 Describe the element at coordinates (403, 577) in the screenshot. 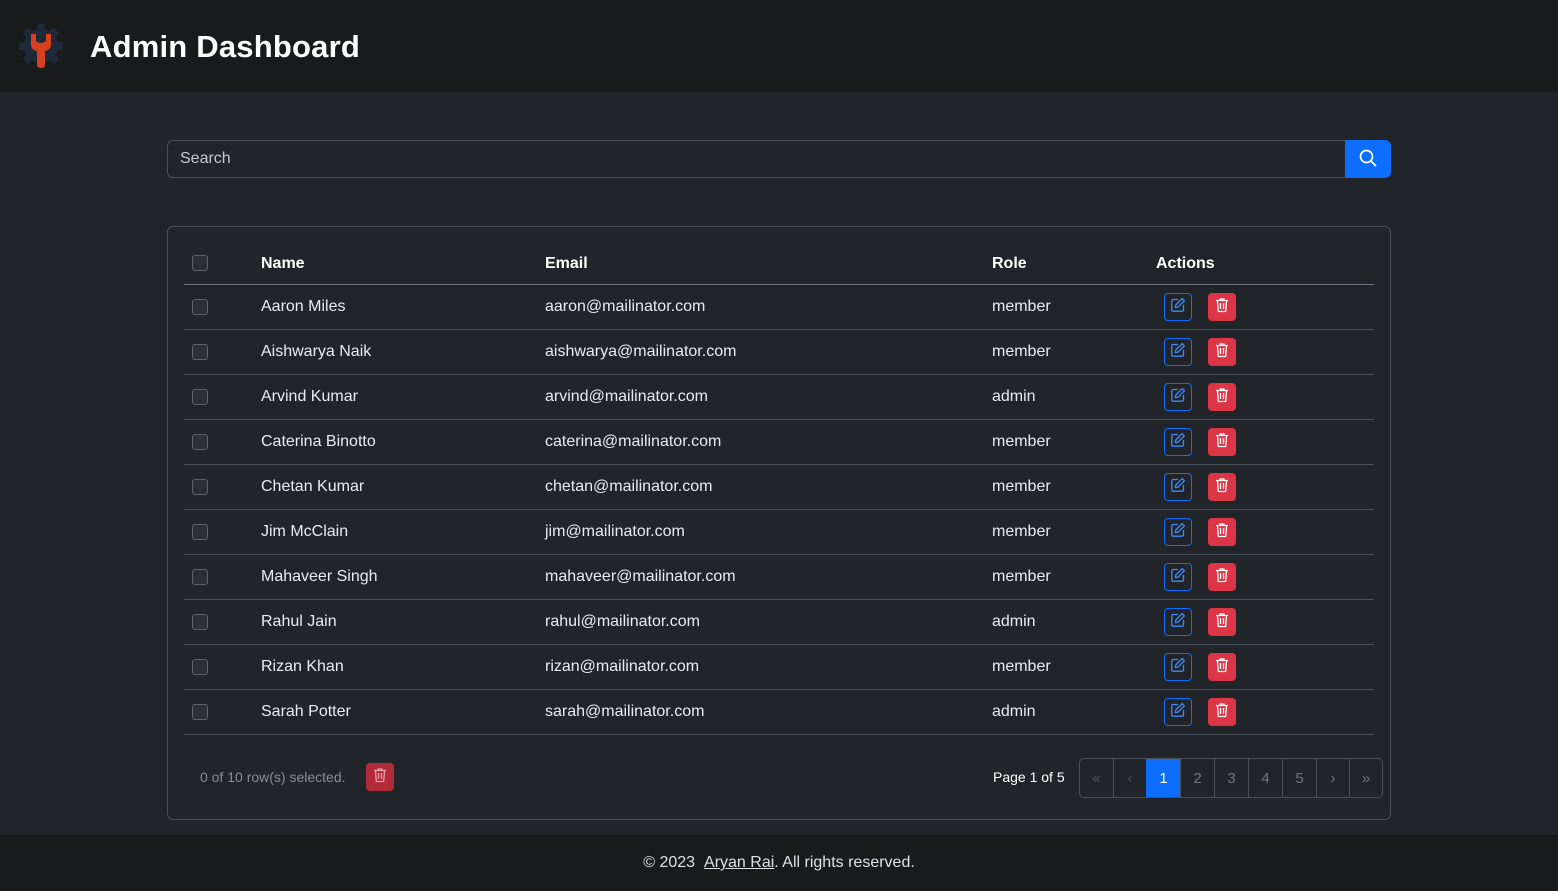

I see `user-name: Mahaveer Singh` at that location.